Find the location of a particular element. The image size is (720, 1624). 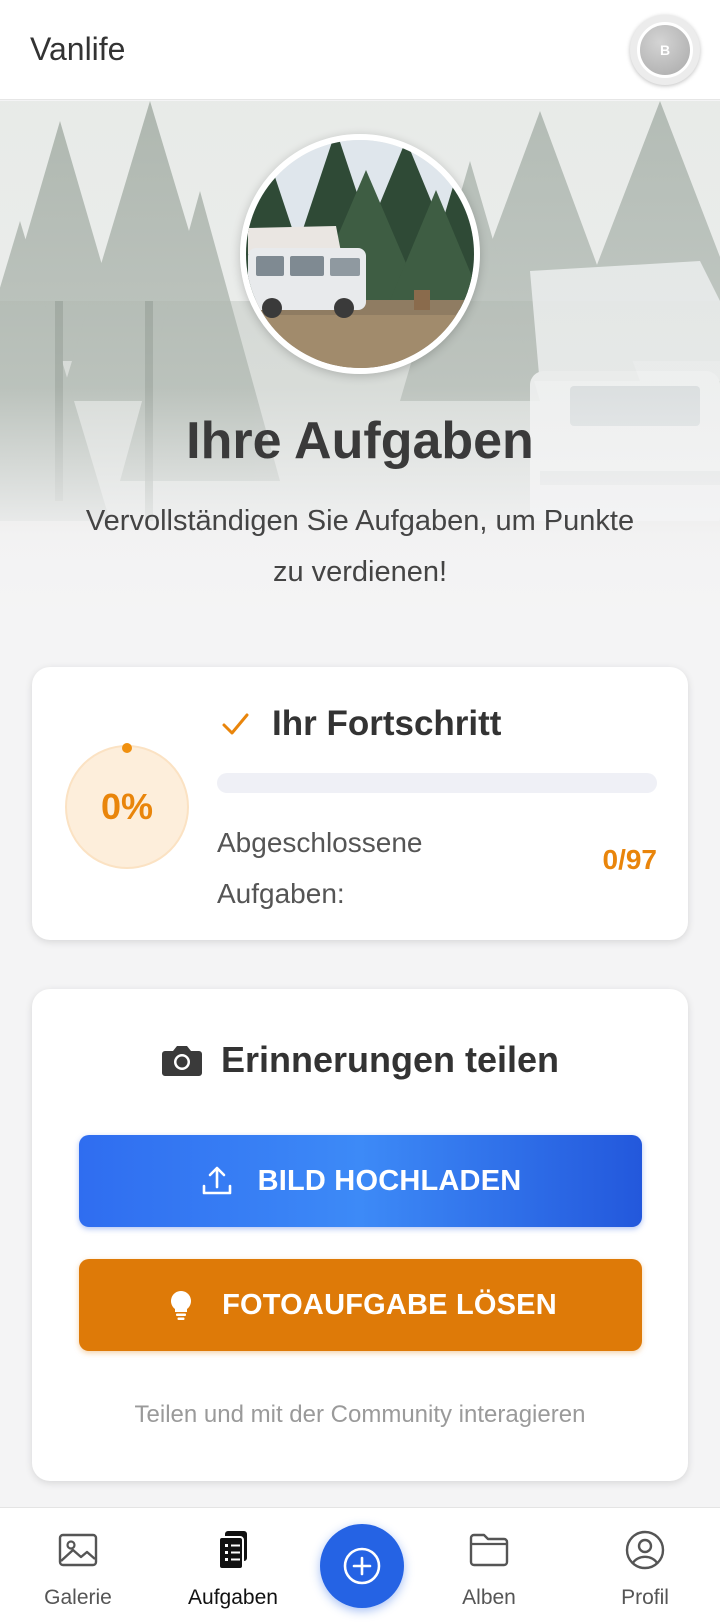

avatar-button: B is located at coordinates (665, 49).